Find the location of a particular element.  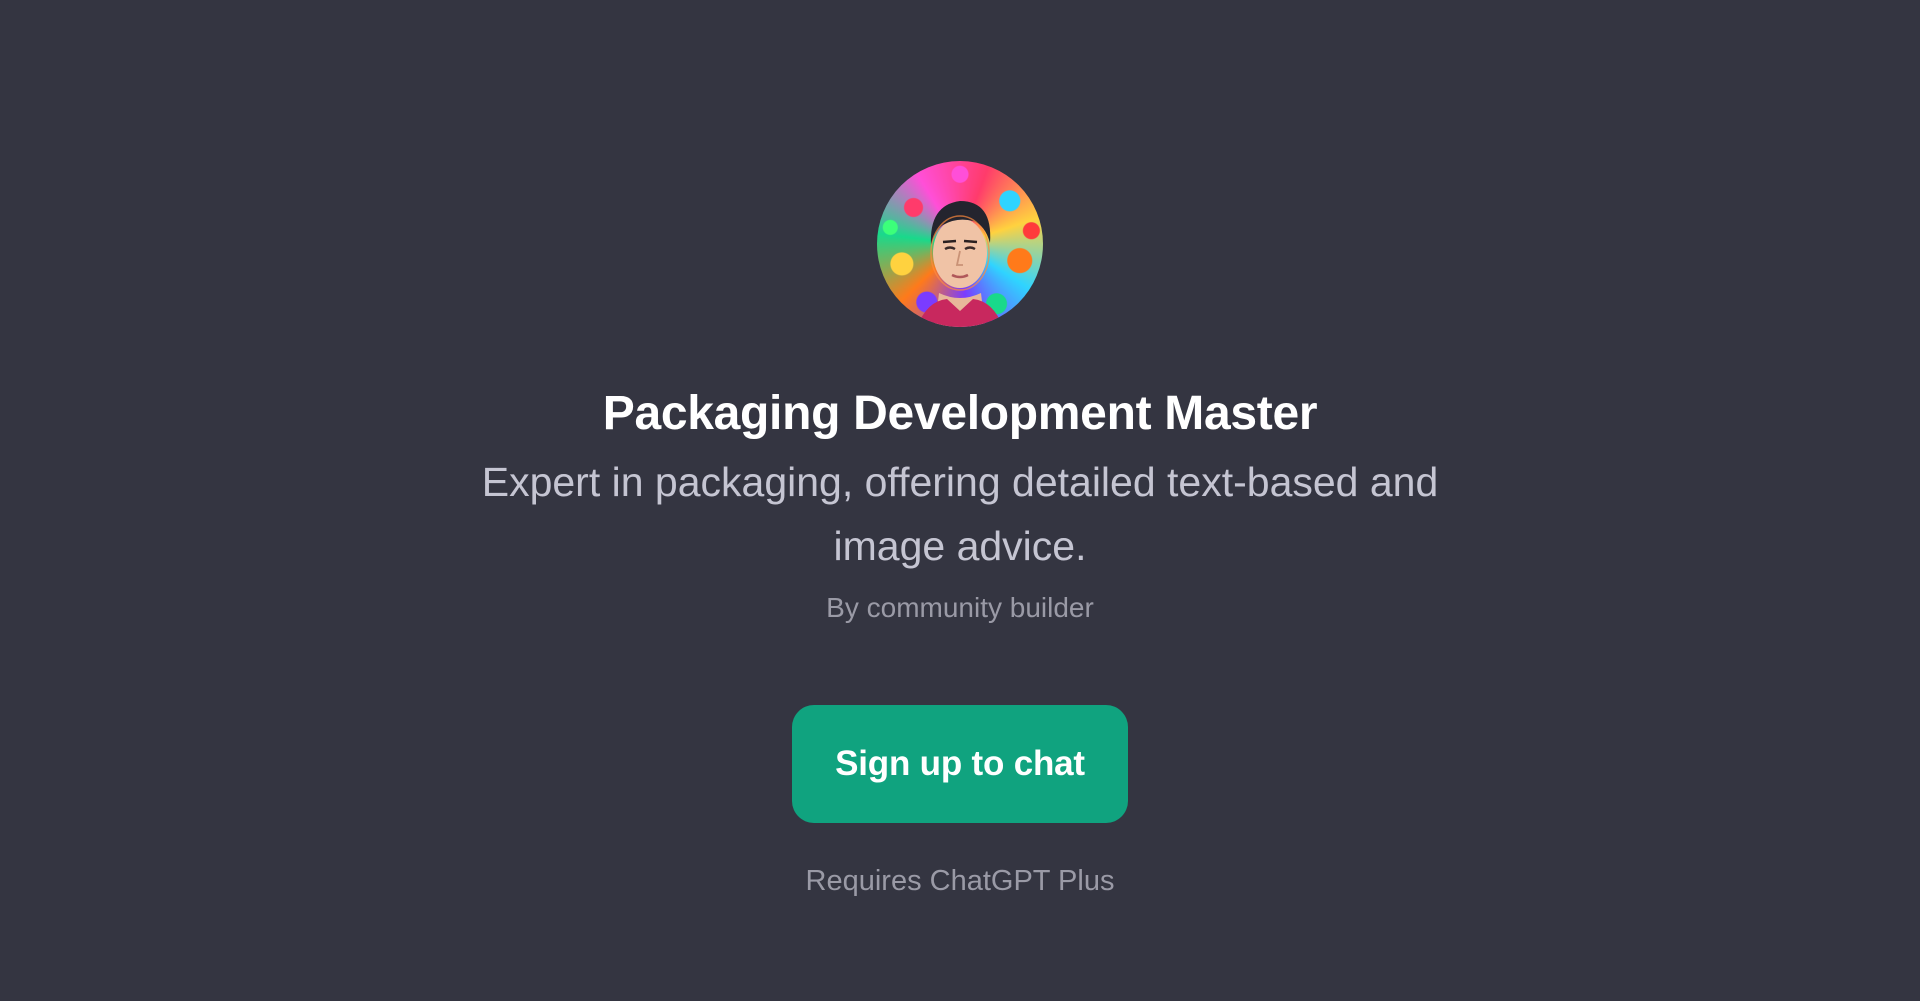

sign-up-button-label: Sign up to chat is located at coordinates (960, 763).